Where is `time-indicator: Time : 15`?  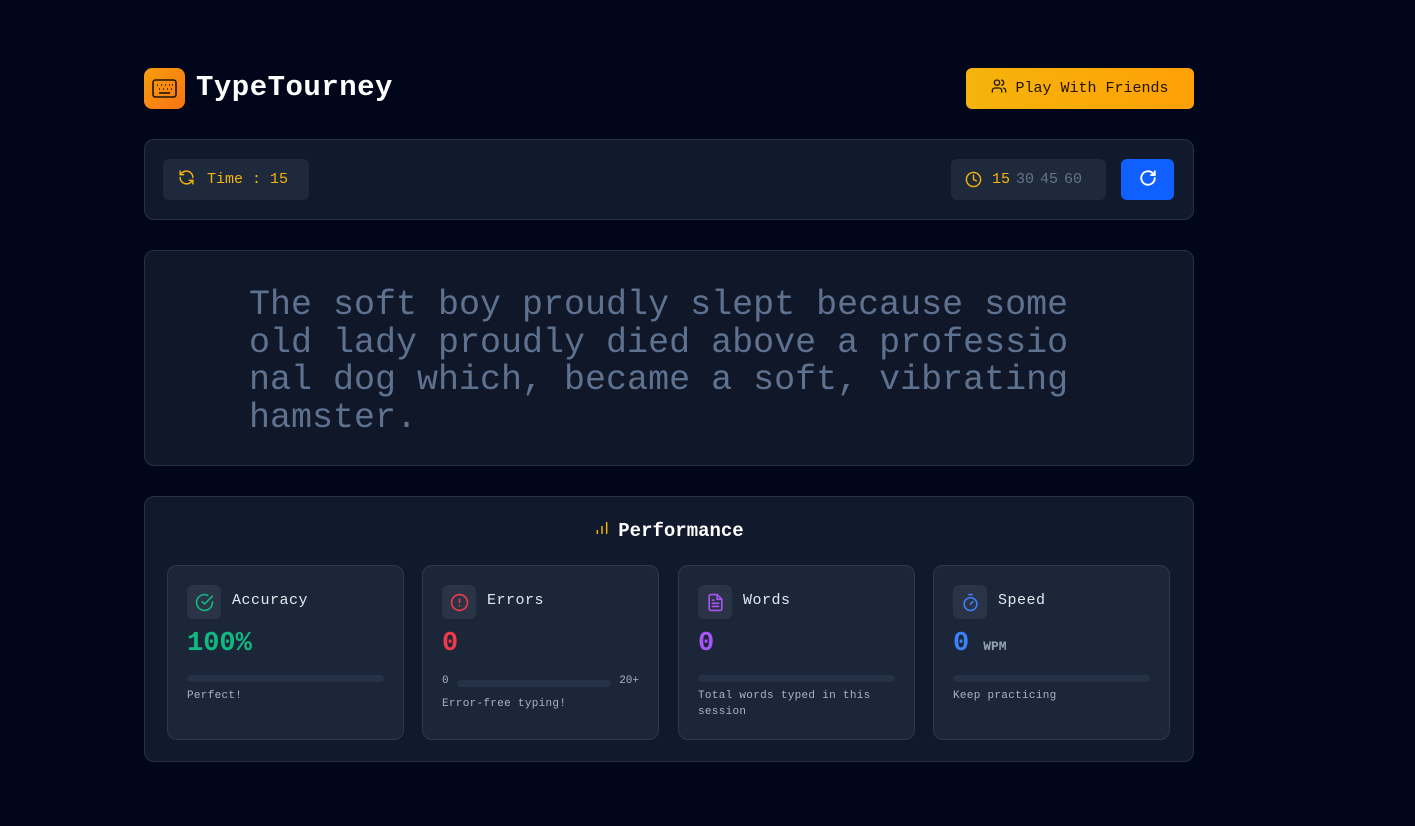
time-indicator: Time : 15 is located at coordinates (236, 179).